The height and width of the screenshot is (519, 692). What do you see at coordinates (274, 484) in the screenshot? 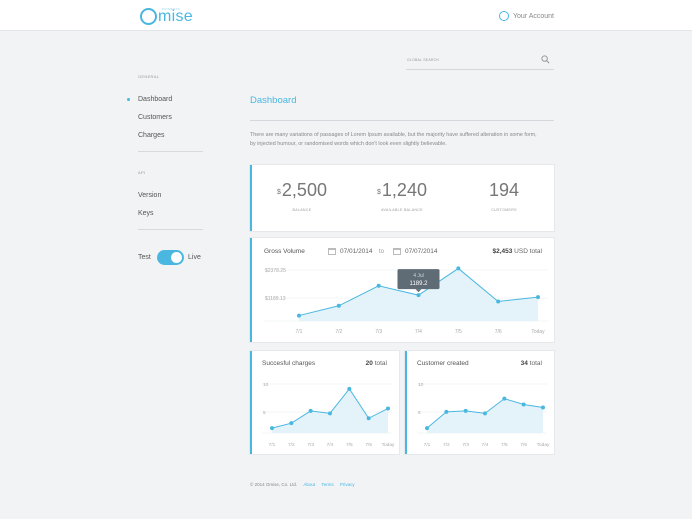
I see `footer-copyright: © 2014 Omise, Co. Ltd.` at bounding box center [274, 484].